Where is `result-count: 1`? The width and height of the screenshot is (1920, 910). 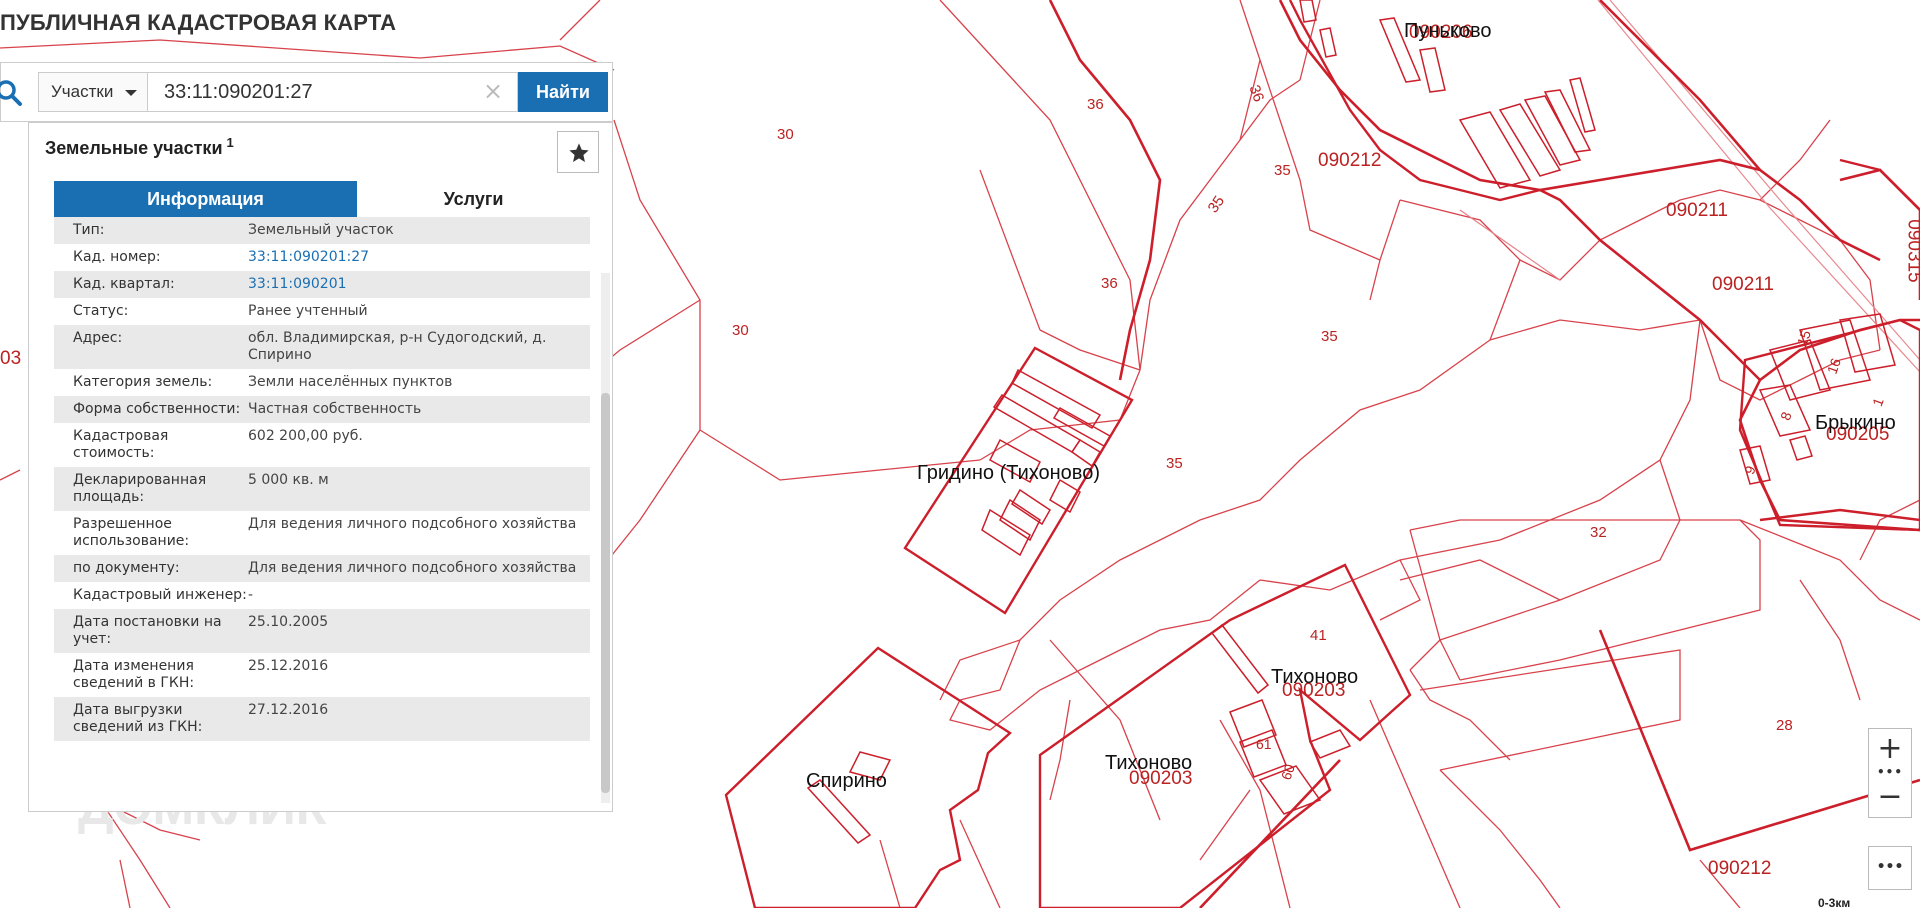 result-count: 1 is located at coordinates (230, 142).